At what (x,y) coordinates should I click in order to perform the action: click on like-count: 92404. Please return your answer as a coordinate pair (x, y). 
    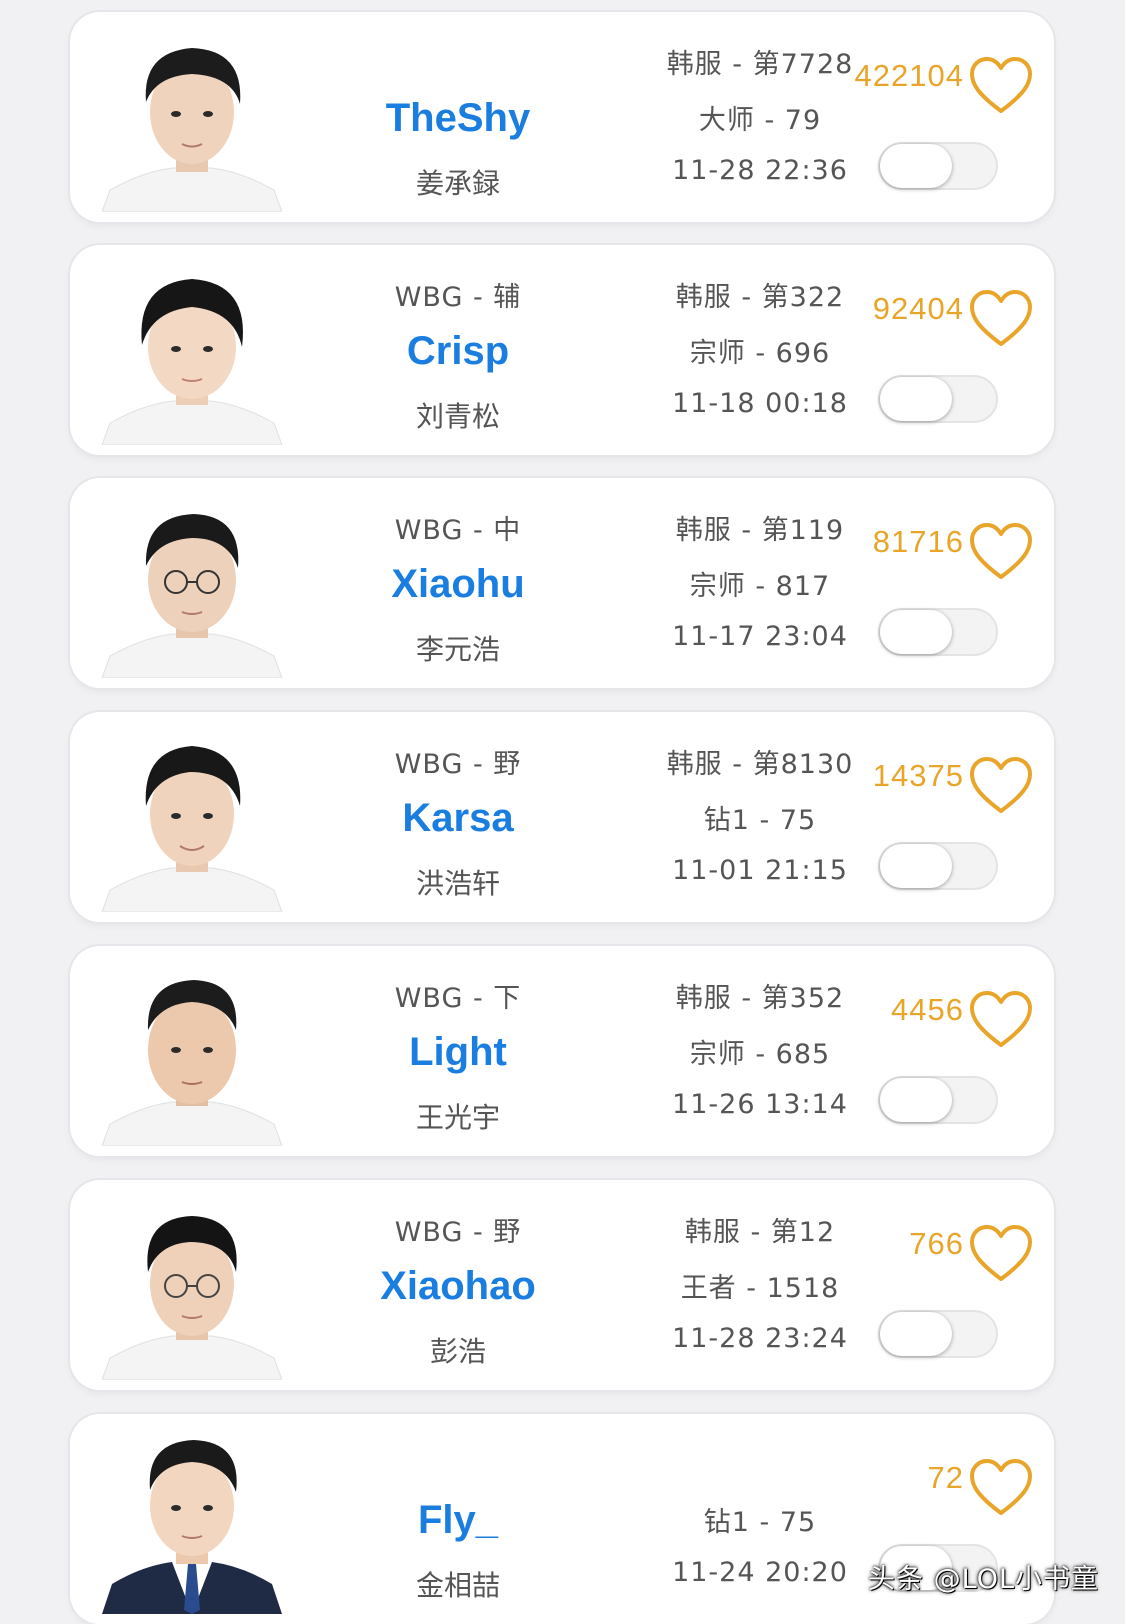
    Looking at the image, I should click on (918, 308).